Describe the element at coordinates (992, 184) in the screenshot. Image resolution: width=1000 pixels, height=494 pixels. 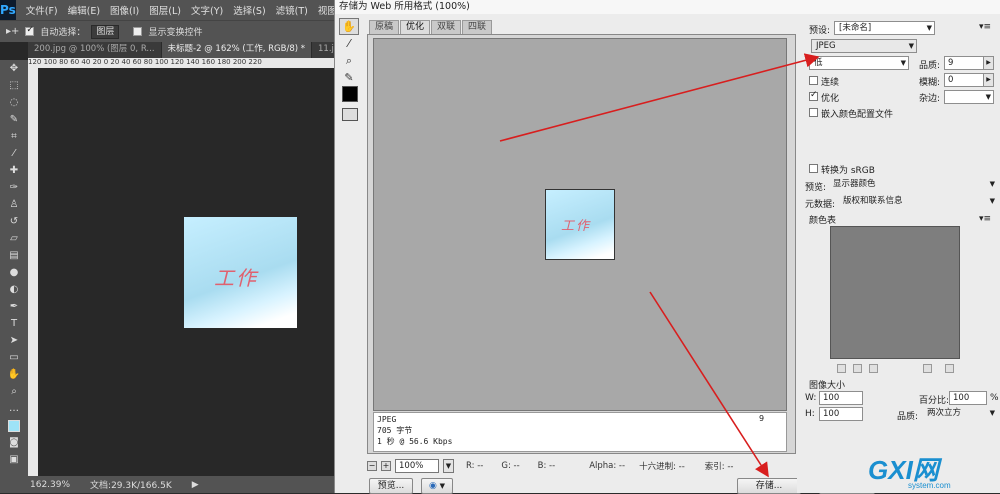
I see `chevron-down-icon: ▼` at that location.